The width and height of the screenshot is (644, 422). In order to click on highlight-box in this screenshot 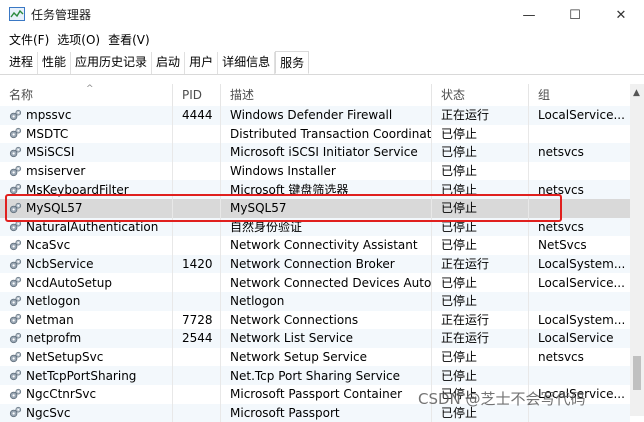, I will do `click(283, 208)`.